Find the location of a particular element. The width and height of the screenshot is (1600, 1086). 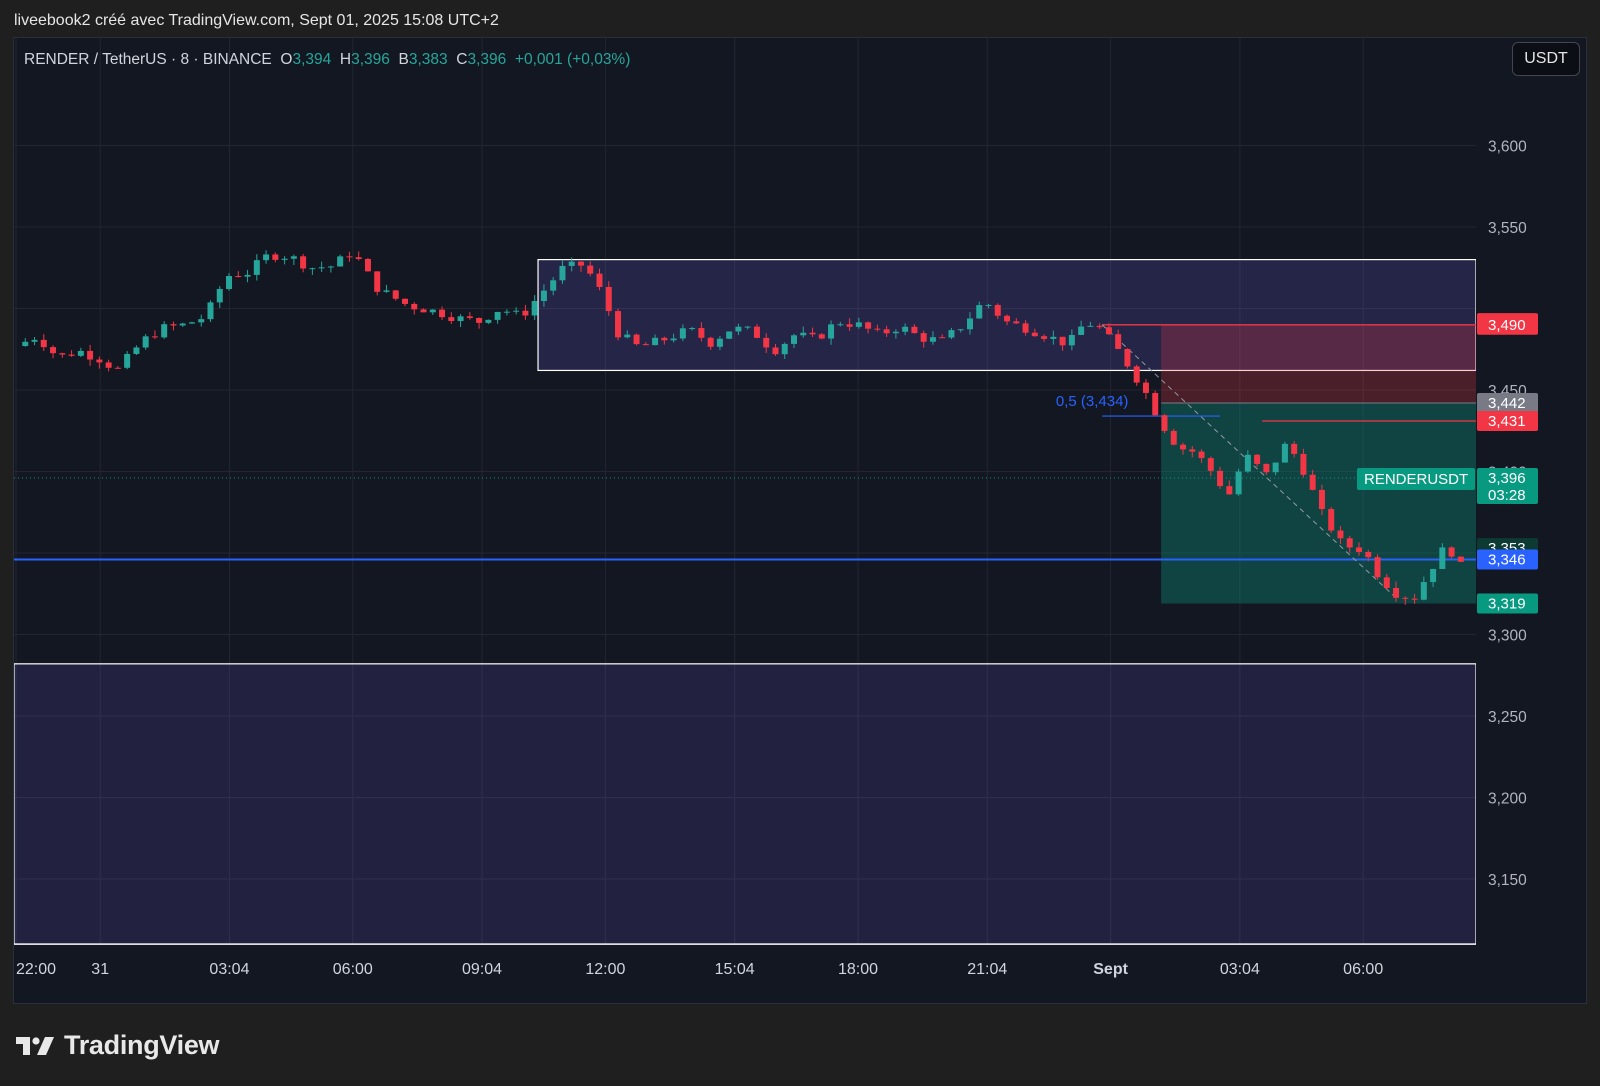

price-tick-label: 3,200 is located at coordinates (1507, 799).